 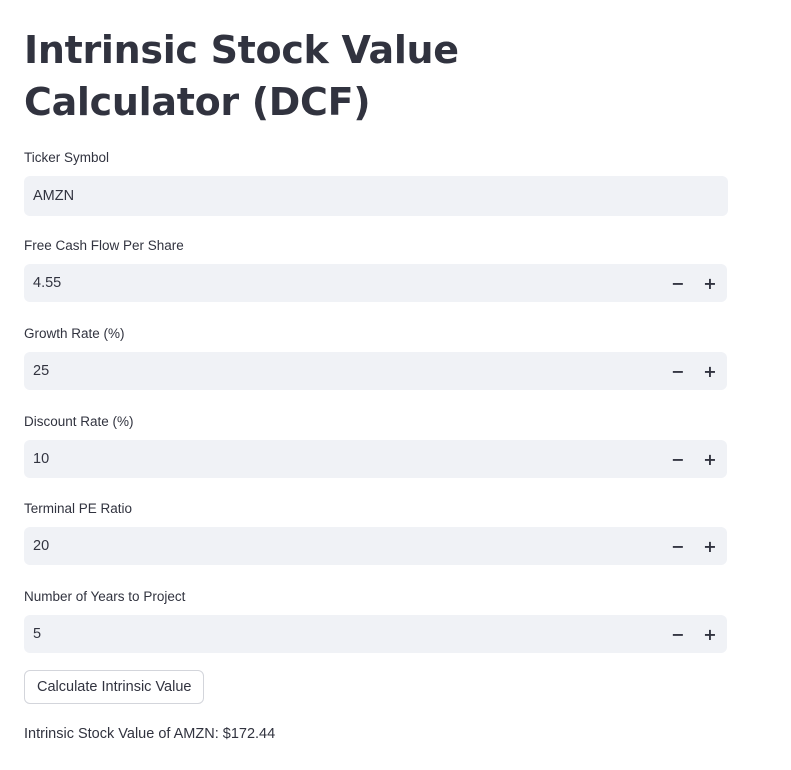 I want to click on ticker-input: AMZN, so click(x=376, y=196).